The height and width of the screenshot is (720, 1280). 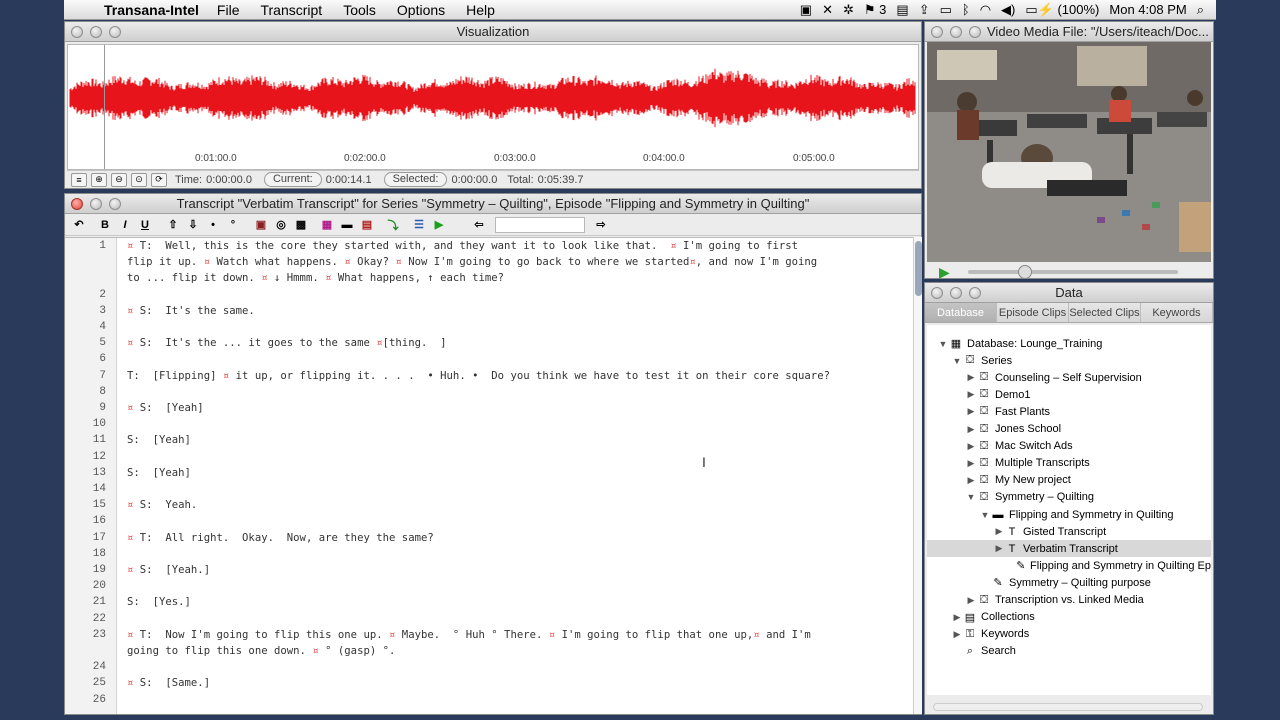 I want to click on app-menu: Transana-Intel, so click(x=151, y=10).